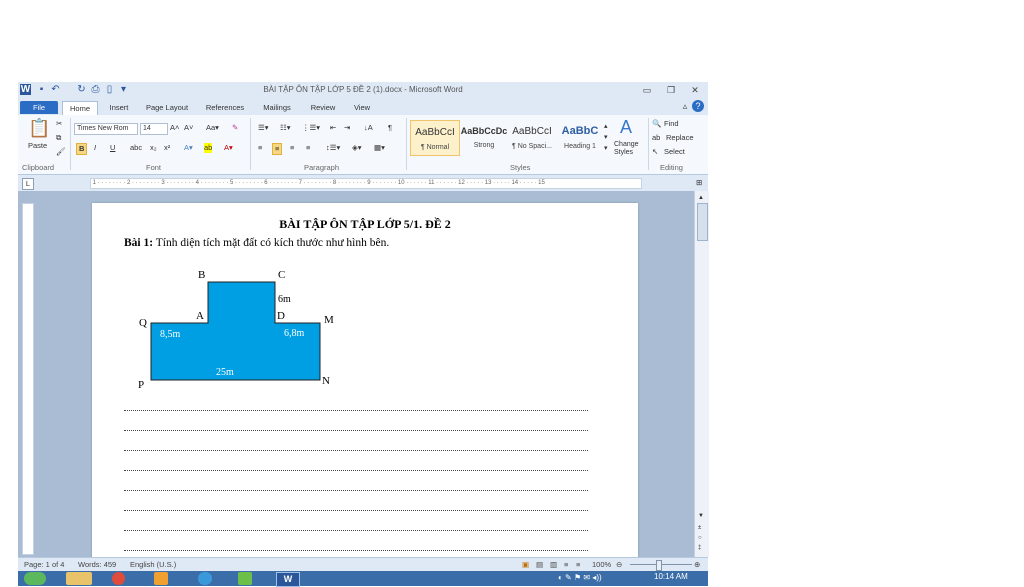  What do you see at coordinates (311, 128) in the screenshot?
I see `multilevel-list-icon: ⋮☰▾` at bounding box center [311, 128].